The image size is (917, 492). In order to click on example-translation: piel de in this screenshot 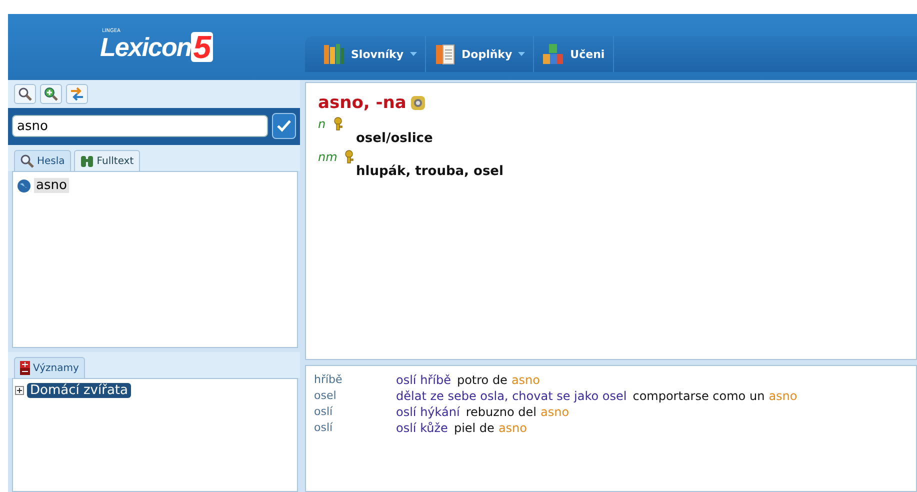, I will do `click(474, 428)`.